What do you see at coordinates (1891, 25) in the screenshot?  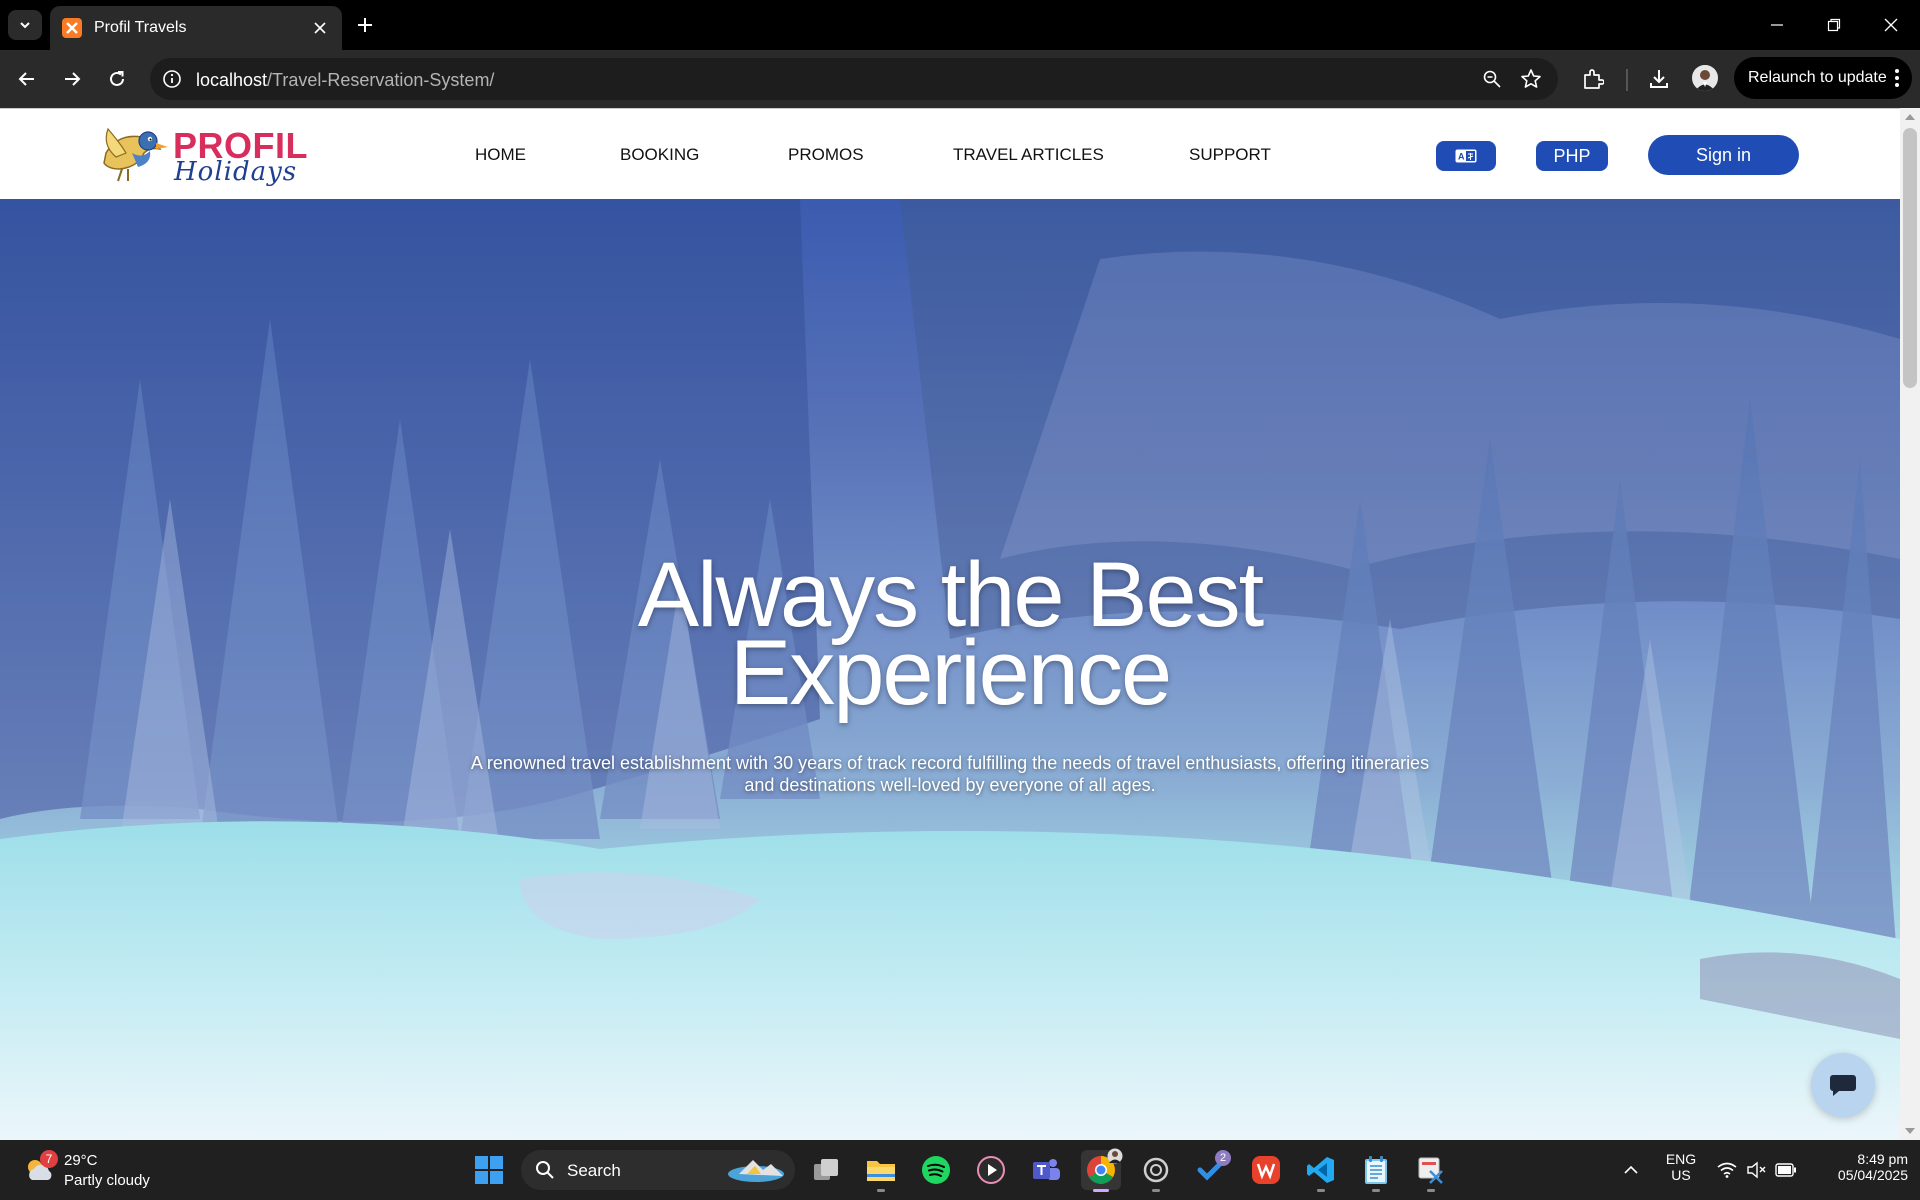 I see `close-window-icon` at bounding box center [1891, 25].